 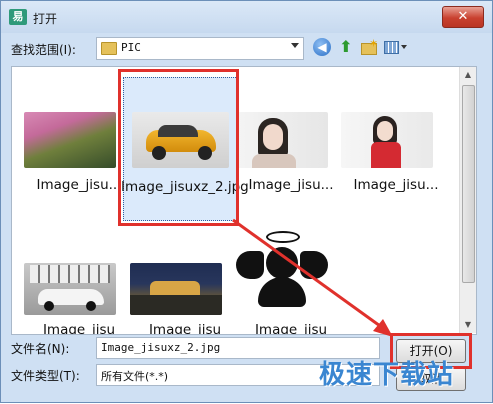 What do you see at coordinates (40, 349) in the screenshot?
I see `file-name-label: 文件名(N):` at bounding box center [40, 349].